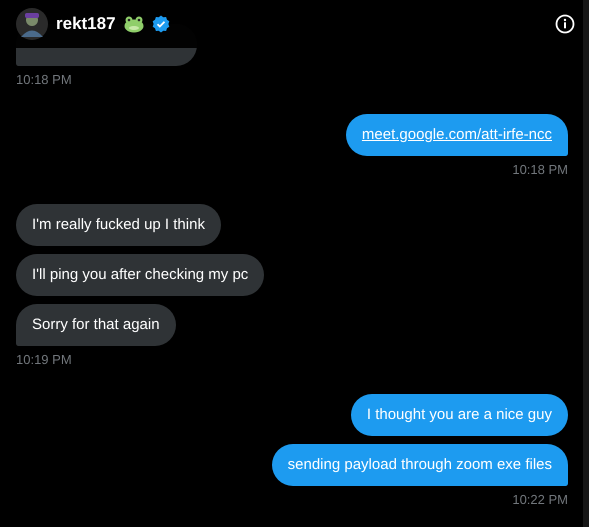 This screenshot has height=527, width=589. What do you see at coordinates (134, 24) in the screenshot?
I see `frog-icon` at bounding box center [134, 24].